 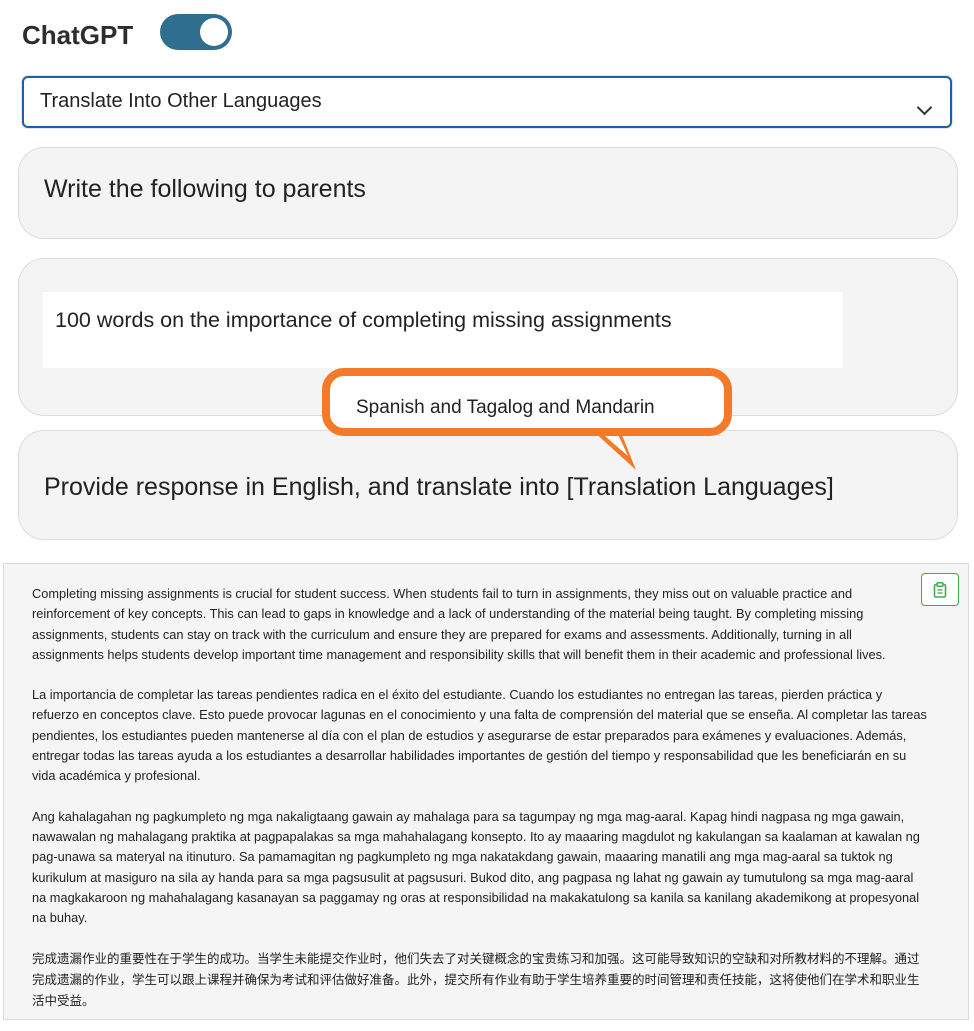 What do you see at coordinates (940, 590) in the screenshot?
I see `clipboard-icon` at bounding box center [940, 590].